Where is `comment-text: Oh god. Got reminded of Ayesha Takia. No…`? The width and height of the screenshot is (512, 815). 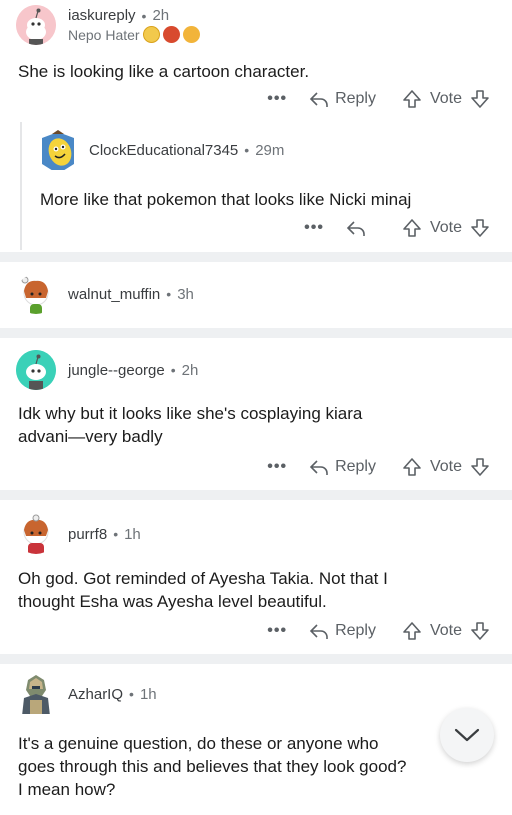
comment-text: Oh god. Got reminded of Ayesha Takia. No… is located at coordinates (203, 590).